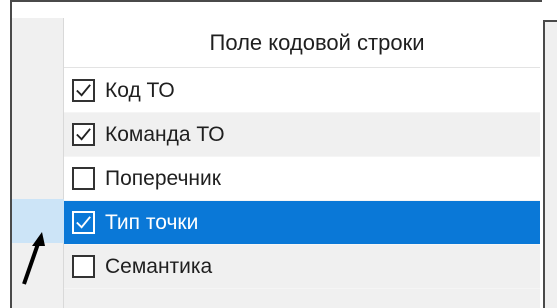  Describe the element at coordinates (165, 134) in the screenshot. I see `list-item-label: Команда ТО` at that location.